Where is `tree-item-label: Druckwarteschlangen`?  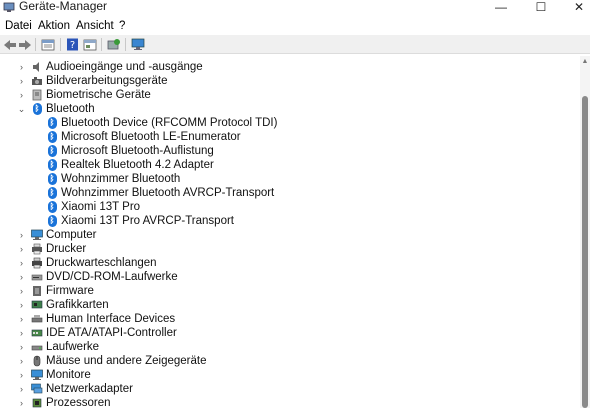
tree-item-label: Druckwarteschlangen is located at coordinates (101, 263).